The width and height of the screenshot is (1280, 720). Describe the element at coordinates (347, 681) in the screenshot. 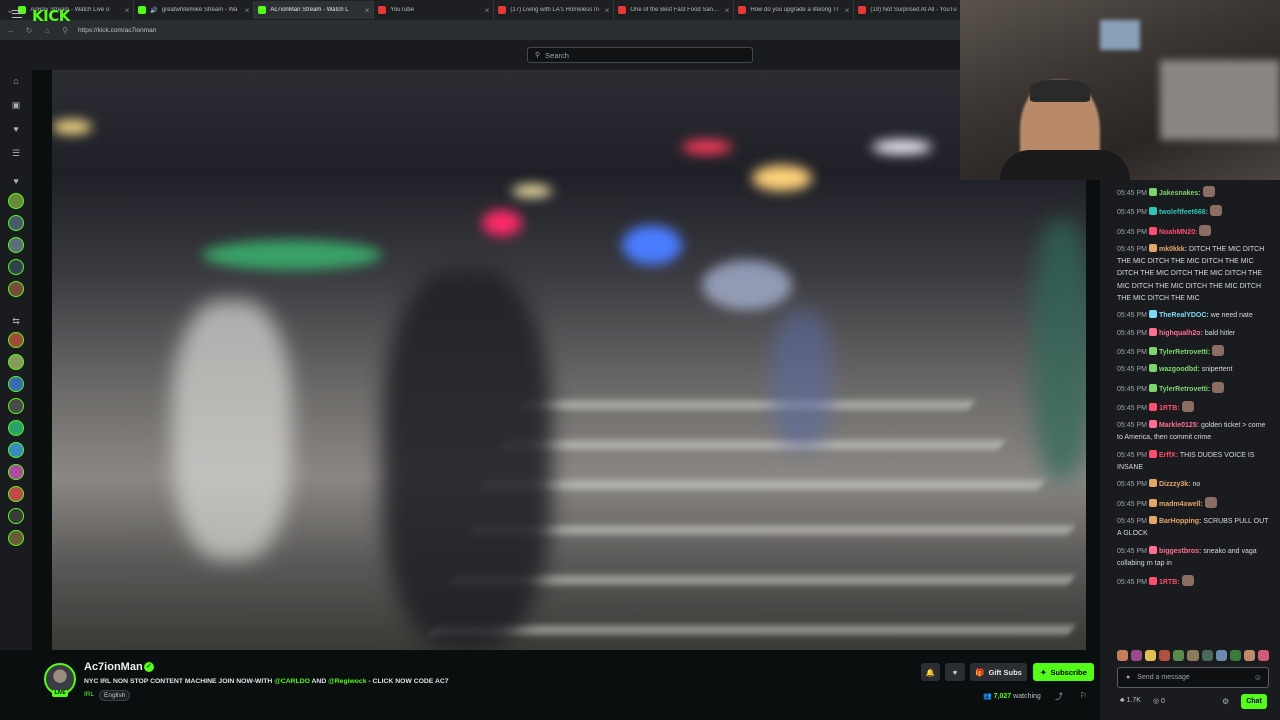

I see `mention-link: @Regiwock` at that location.